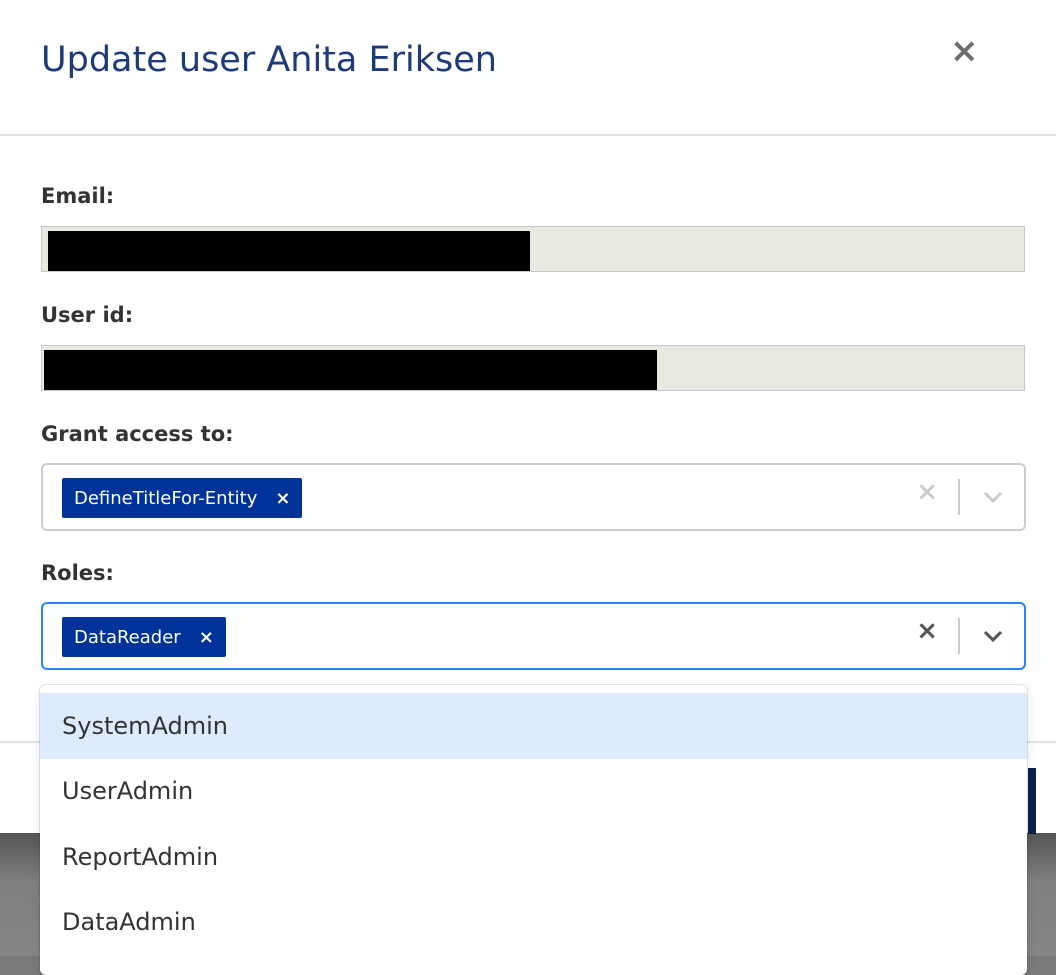  What do you see at coordinates (350, 370) in the screenshot?
I see `redacted-user-id` at bounding box center [350, 370].